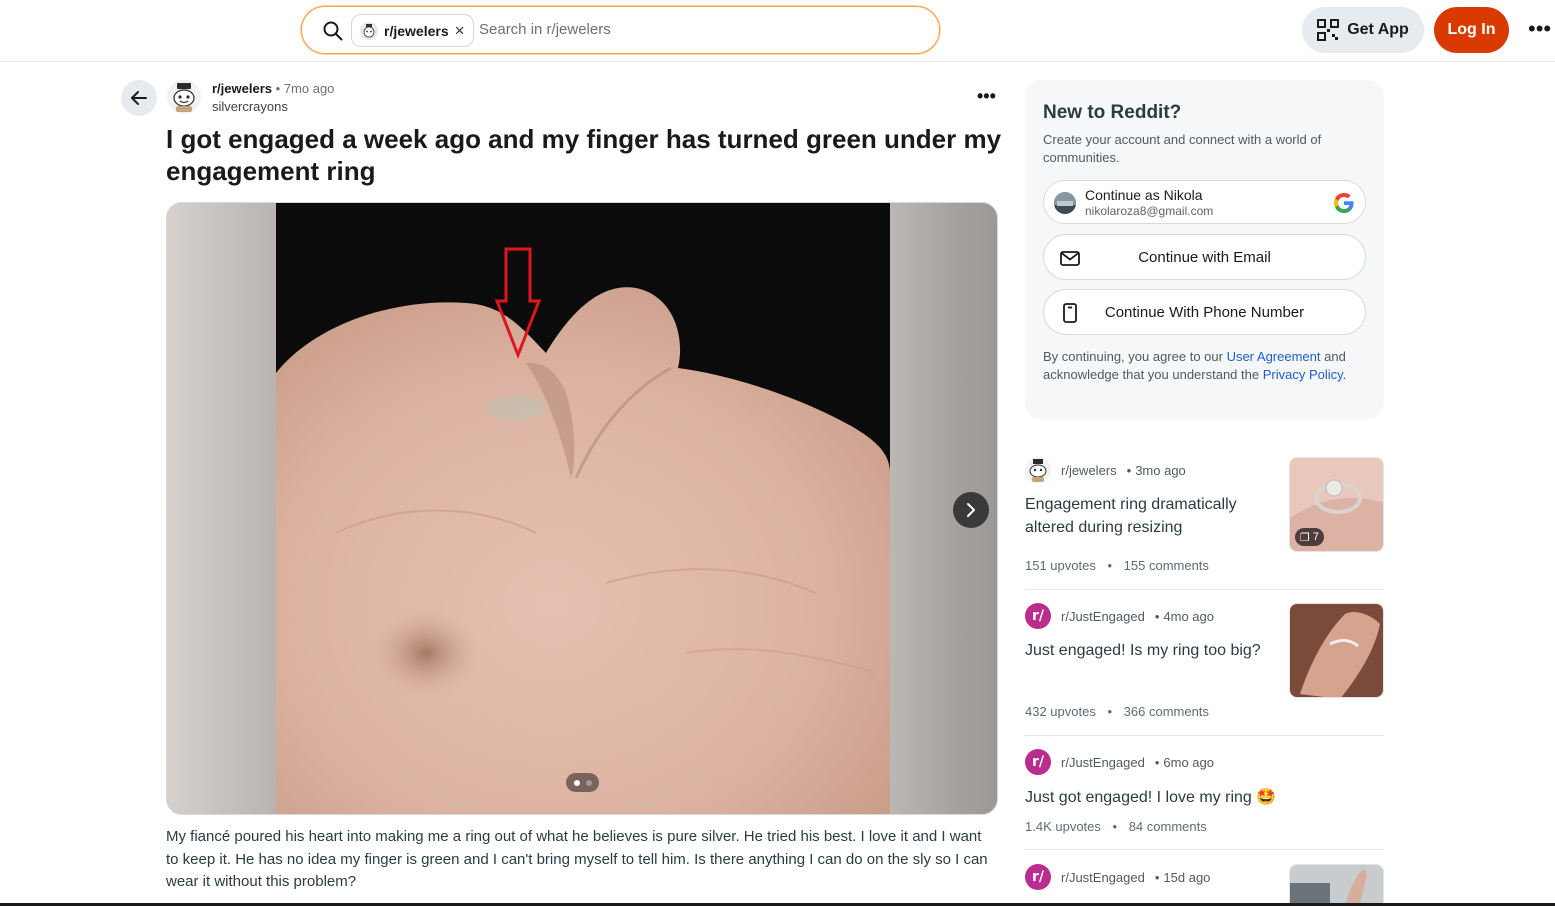 The height and width of the screenshot is (906, 1555). What do you see at coordinates (1060, 565) in the screenshot?
I see `related-upvotes: 151 upvotes` at bounding box center [1060, 565].